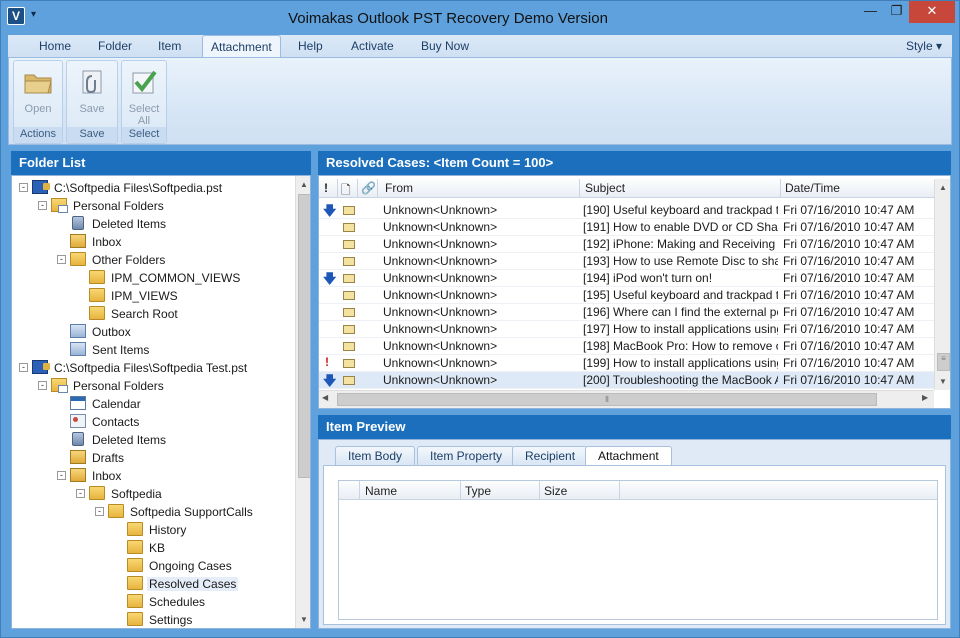 The width and height of the screenshot is (960, 638). Describe the element at coordinates (304, 336) in the screenshot. I see `folder-tree-scroll-thumb` at that location.